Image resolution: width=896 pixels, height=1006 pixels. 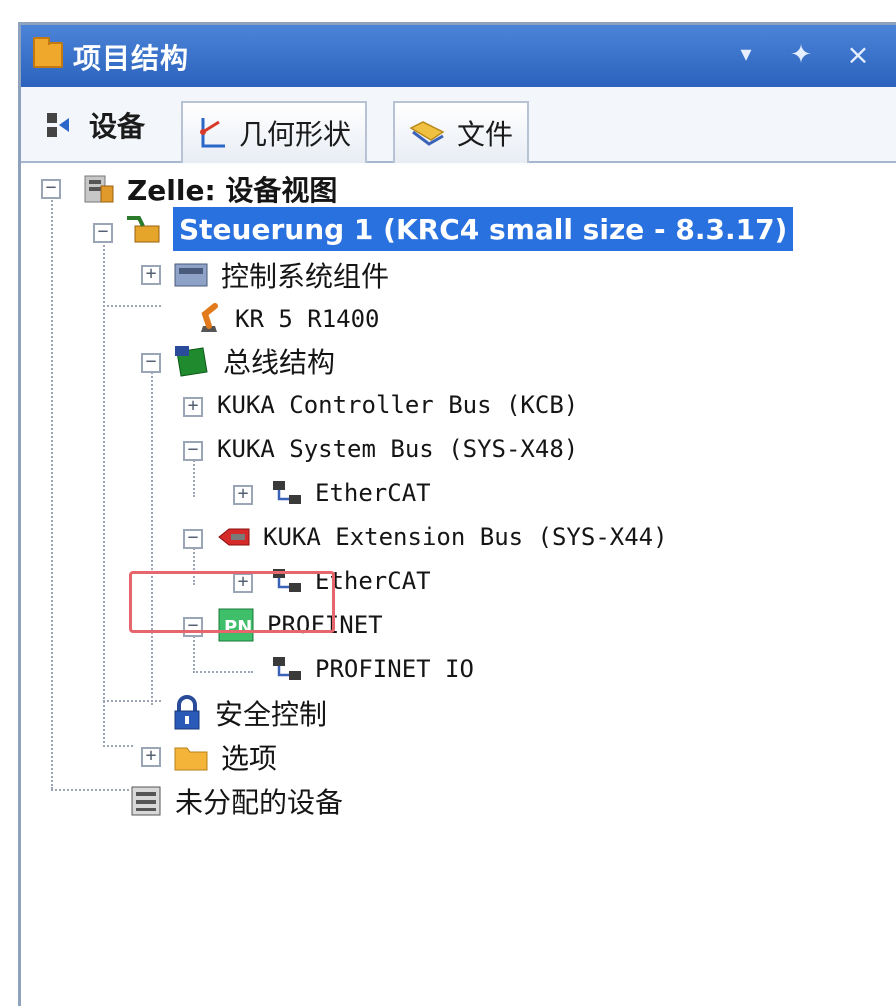 I want to click on tab-label: 几何形状, so click(x=295, y=134).